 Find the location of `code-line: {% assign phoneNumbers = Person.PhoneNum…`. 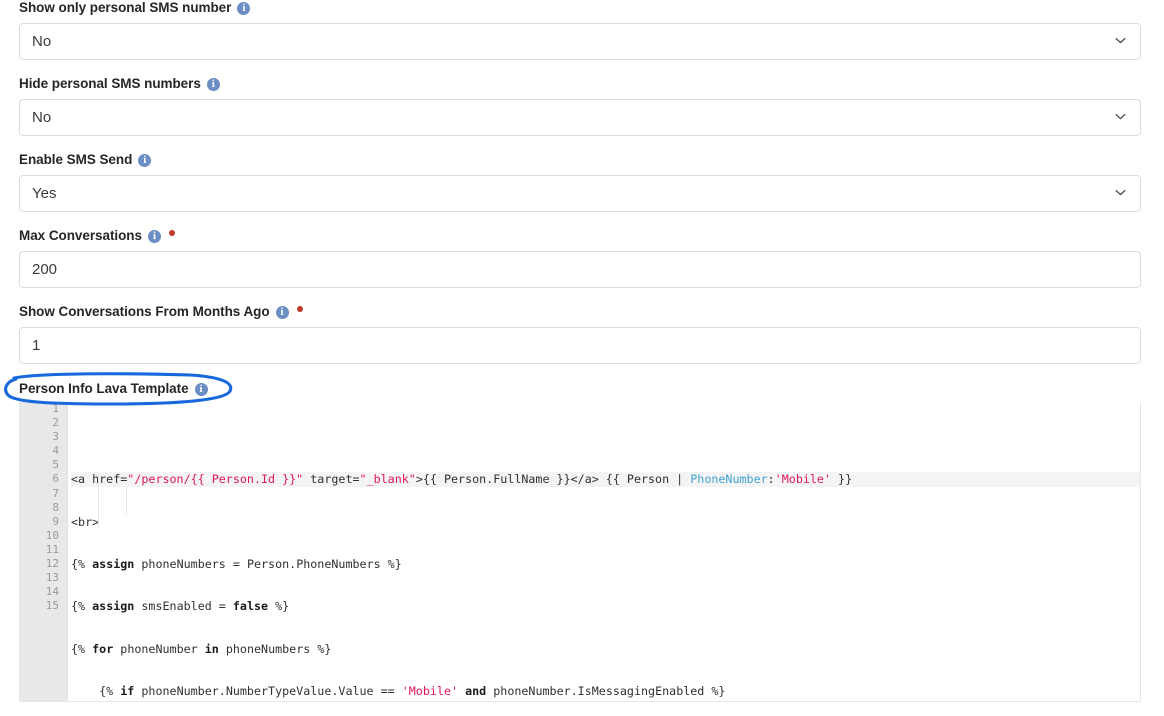

code-line: {% assign phoneNumbers = Person.PhoneNum… is located at coordinates (236, 564).